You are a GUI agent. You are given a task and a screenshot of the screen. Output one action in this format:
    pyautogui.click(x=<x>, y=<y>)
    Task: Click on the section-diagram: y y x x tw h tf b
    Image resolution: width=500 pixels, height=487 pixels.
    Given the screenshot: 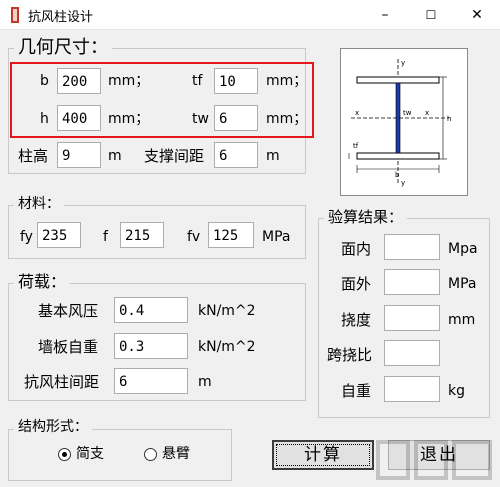 What is the action you would take?
    pyautogui.click(x=404, y=122)
    